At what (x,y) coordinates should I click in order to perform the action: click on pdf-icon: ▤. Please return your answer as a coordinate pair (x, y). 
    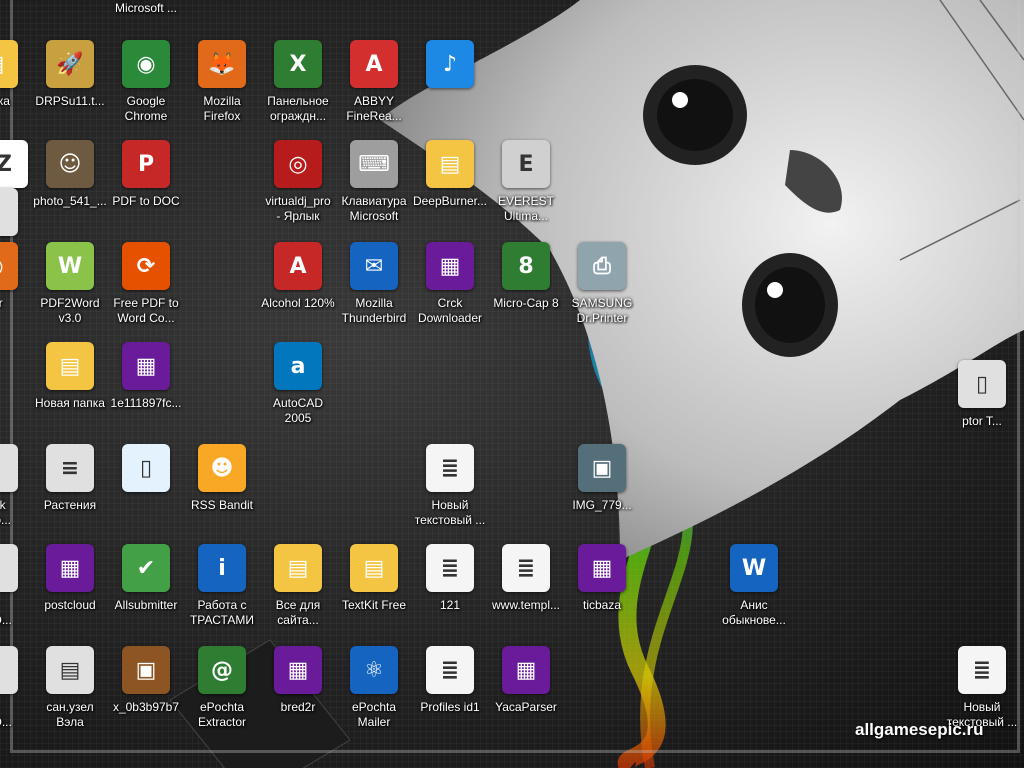
    Looking at the image, I should click on (70, 670).